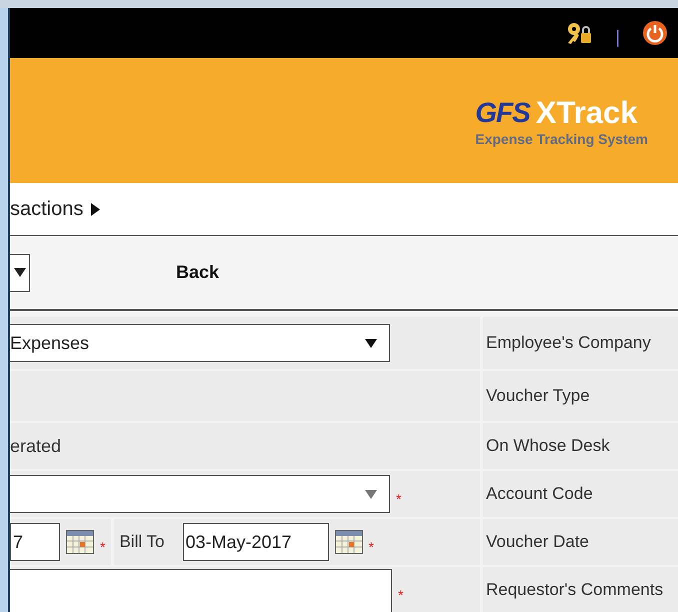  I want to click on date-field: 7, so click(35, 542).